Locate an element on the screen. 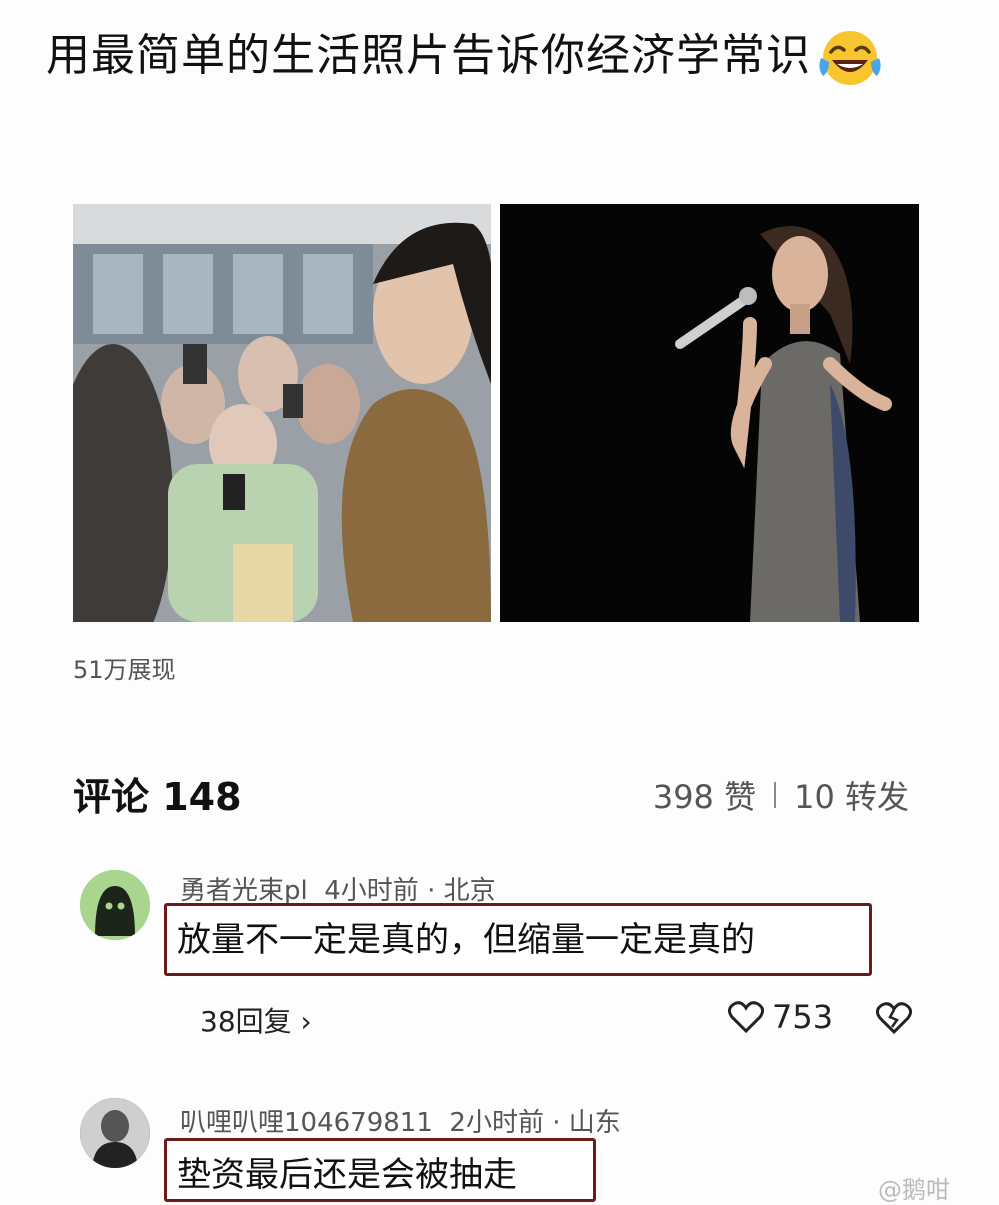 The height and width of the screenshot is (1205, 999). photo-singer-on-stage-image is located at coordinates (709, 413).